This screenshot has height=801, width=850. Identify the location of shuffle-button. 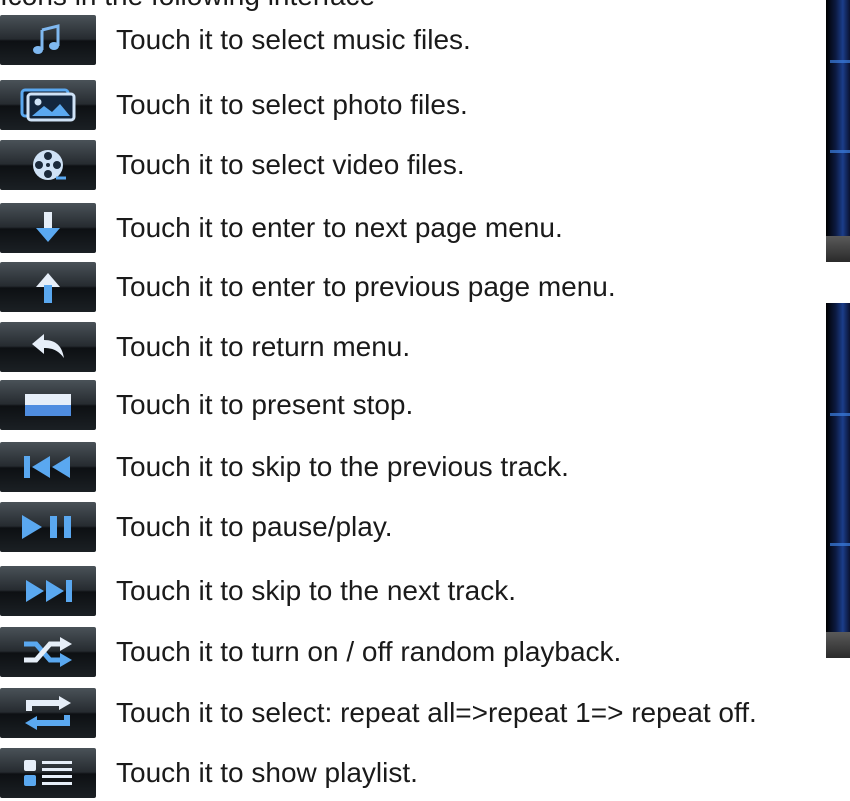
(48, 652).